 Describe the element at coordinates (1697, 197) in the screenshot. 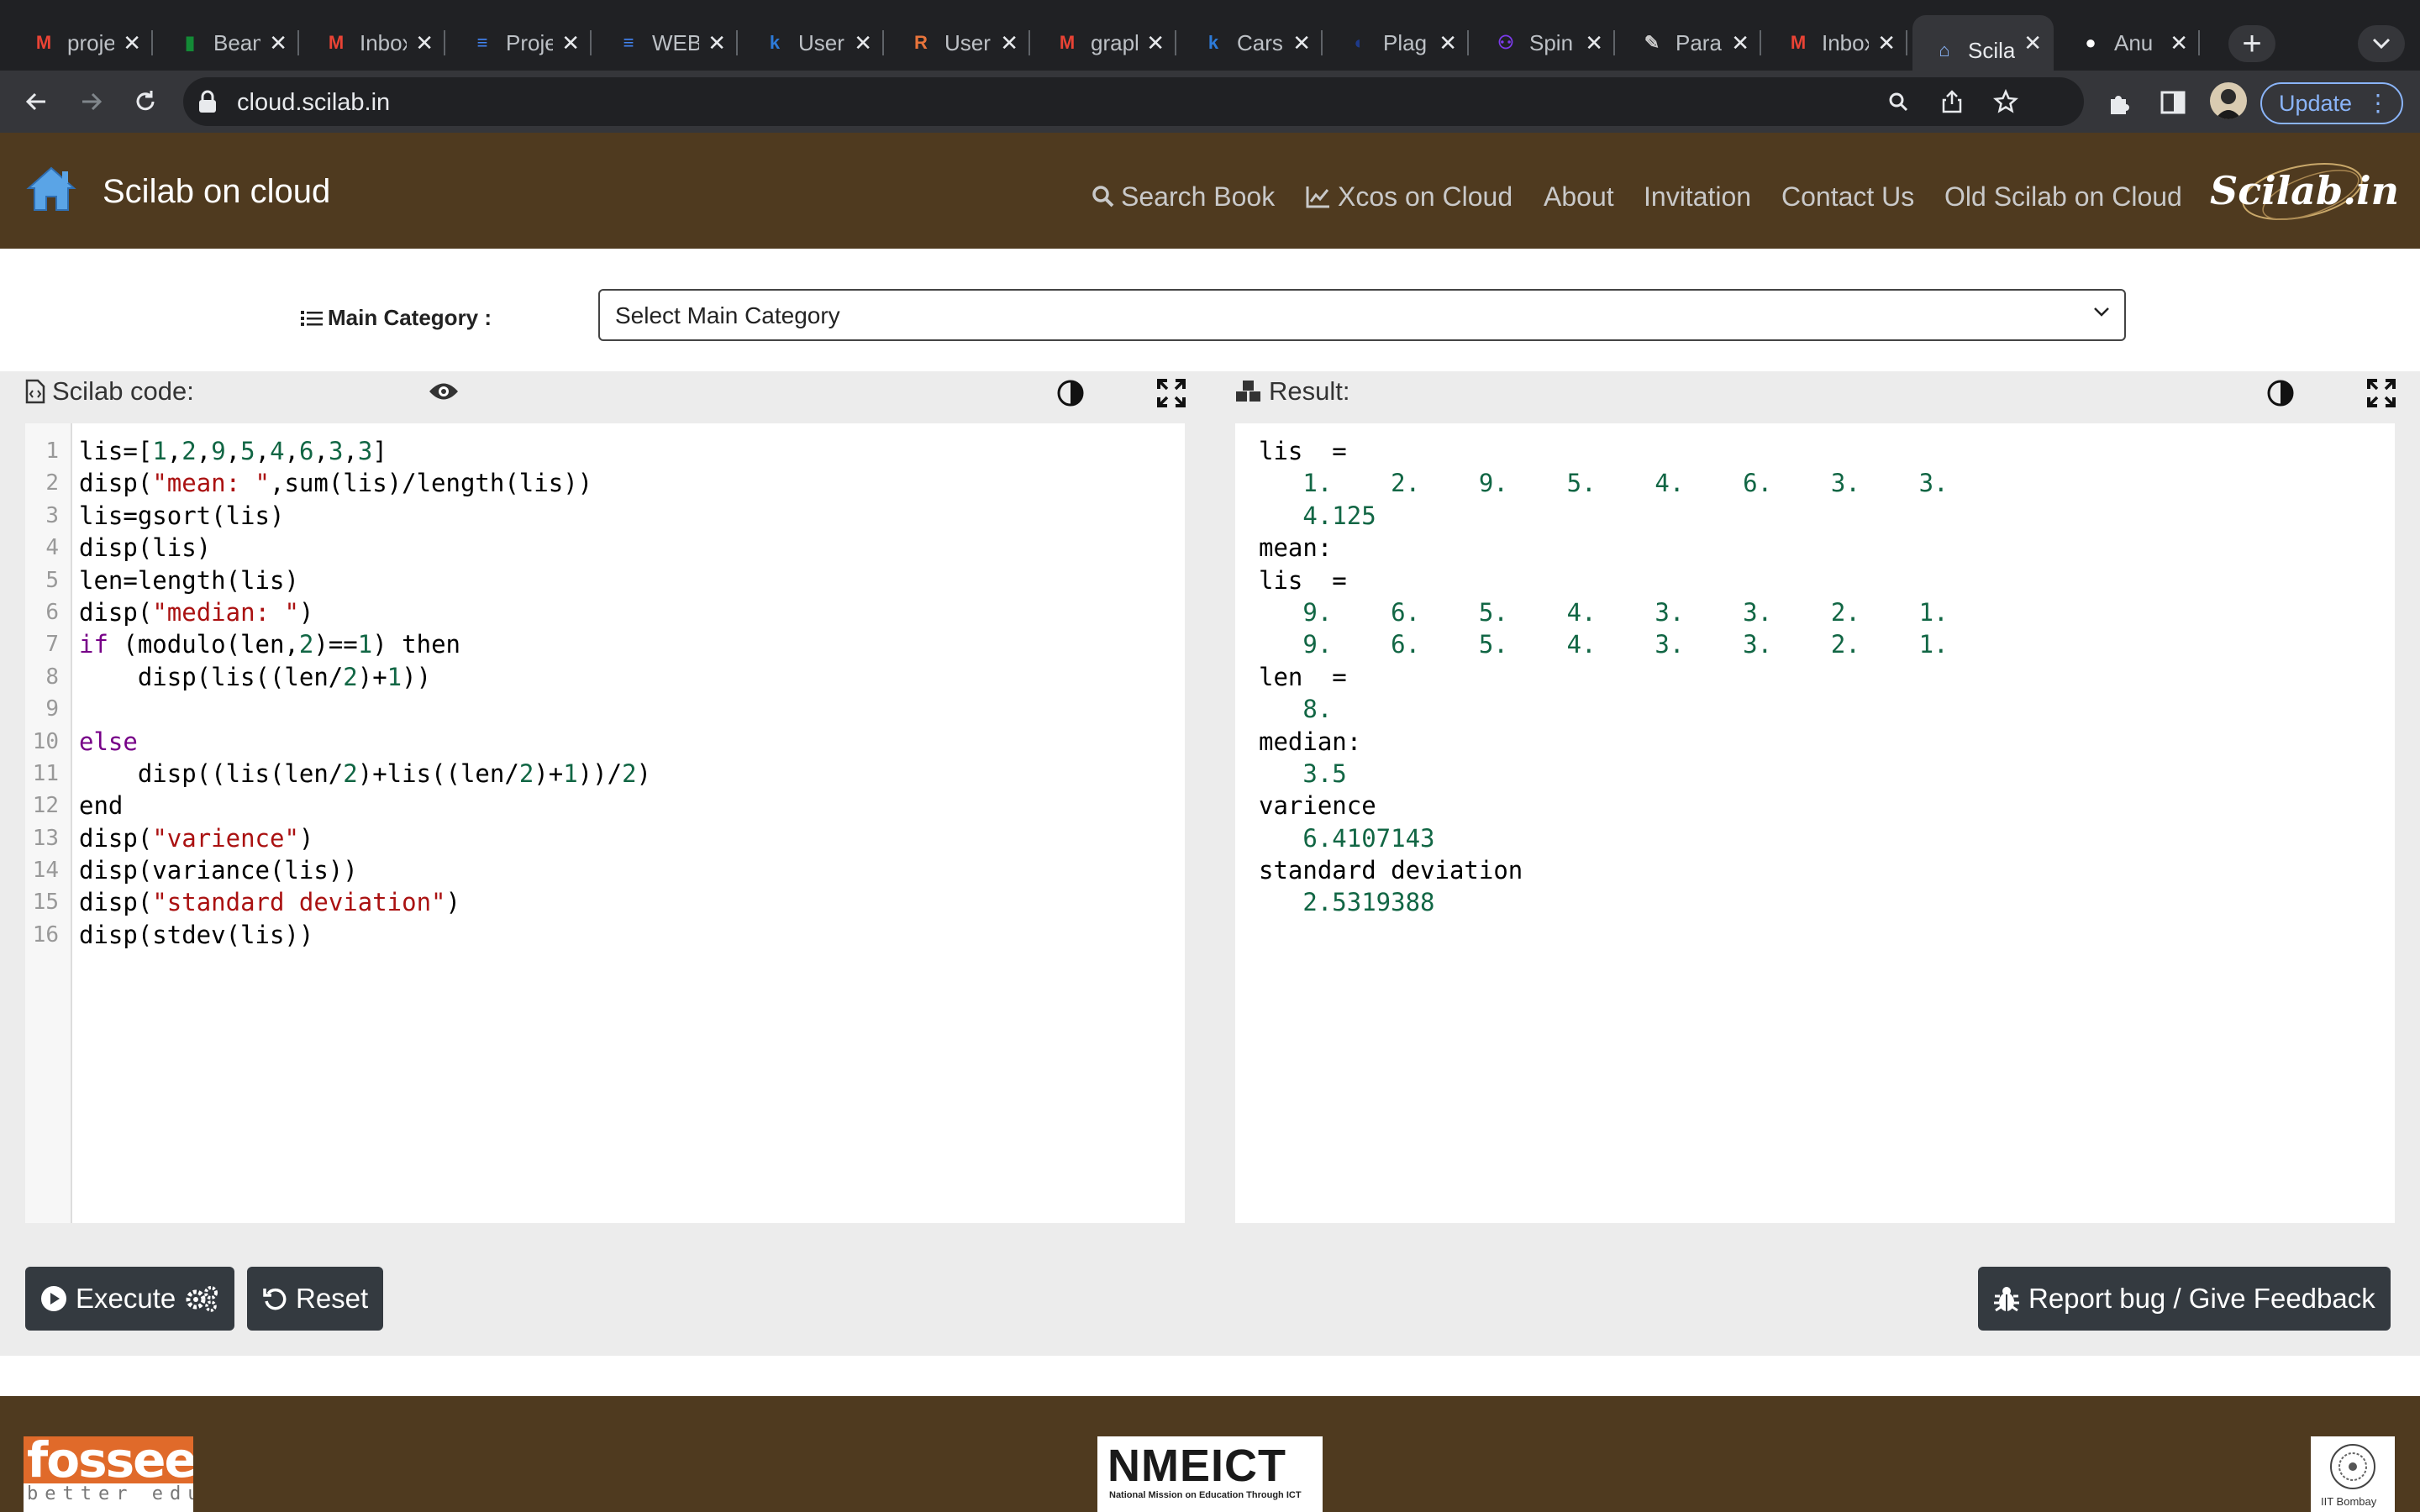

I see `nav-invitation: Invitation` at that location.